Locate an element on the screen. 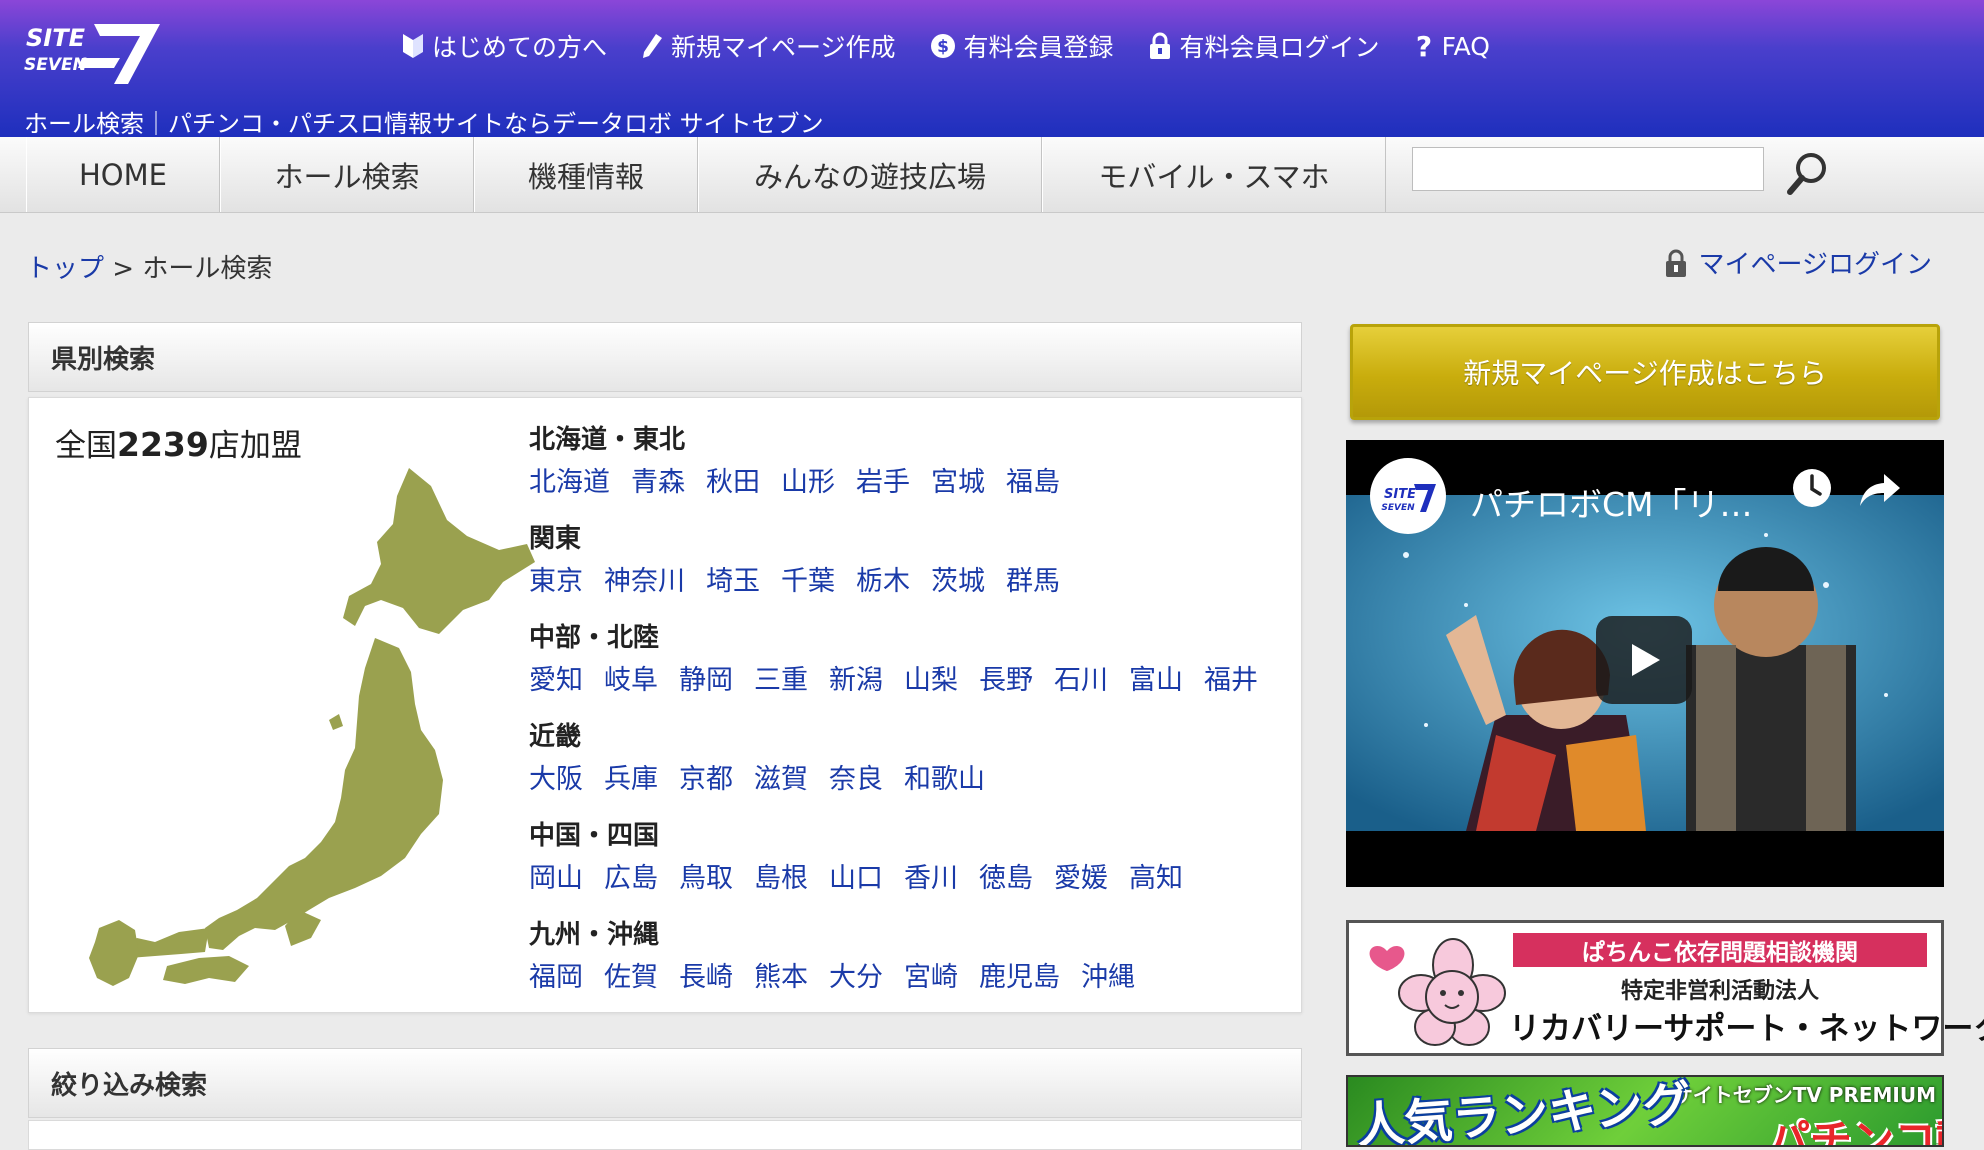  region-chubu: 中部・北陸 is located at coordinates (594, 638).